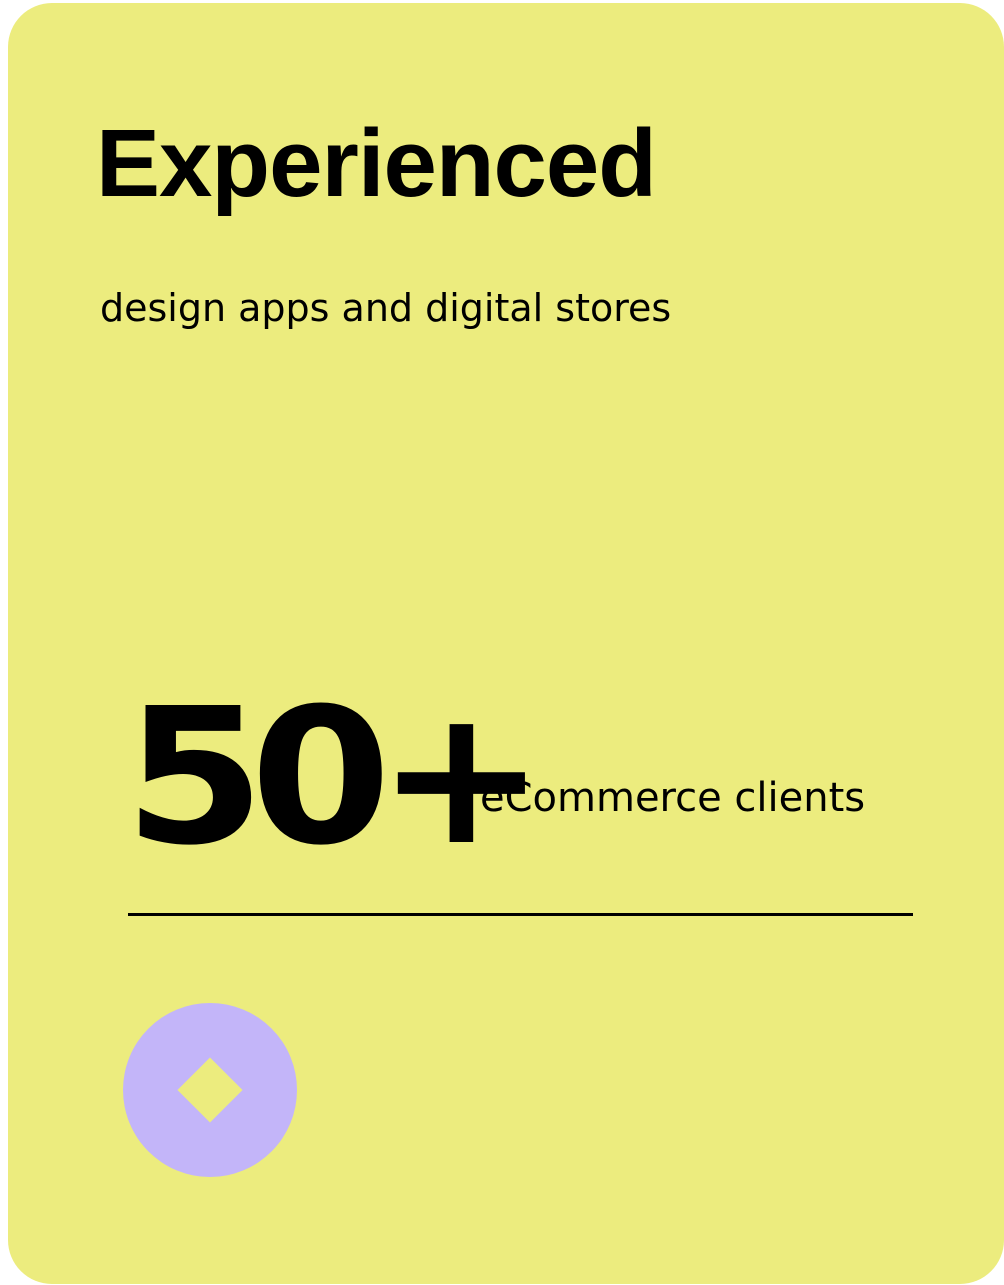 The height and width of the screenshot is (1285, 1004). Describe the element at coordinates (386, 308) in the screenshot. I see `card-subtitle: design apps and digital stores` at that location.